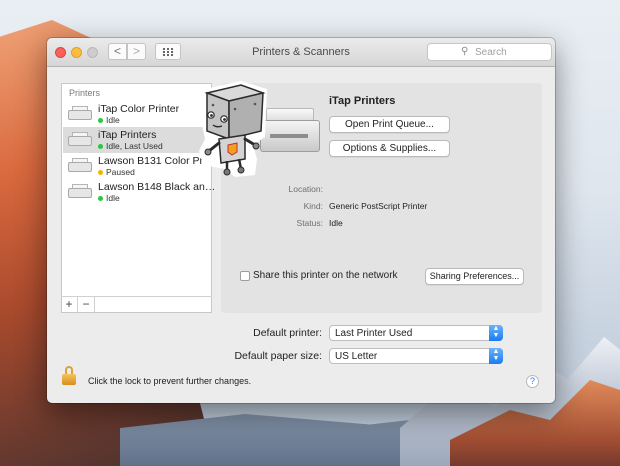  I want to click on default-printer-select: Last Printer Used ▲ ▼, so click(416, 333).